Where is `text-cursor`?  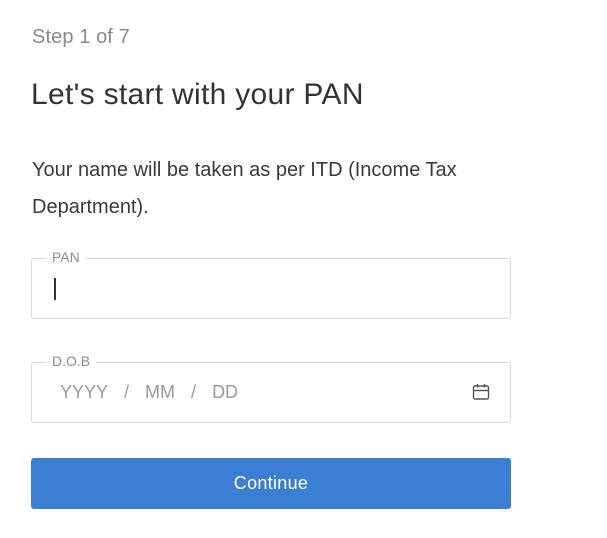
text-cursor is located at coordinates (55, 289).